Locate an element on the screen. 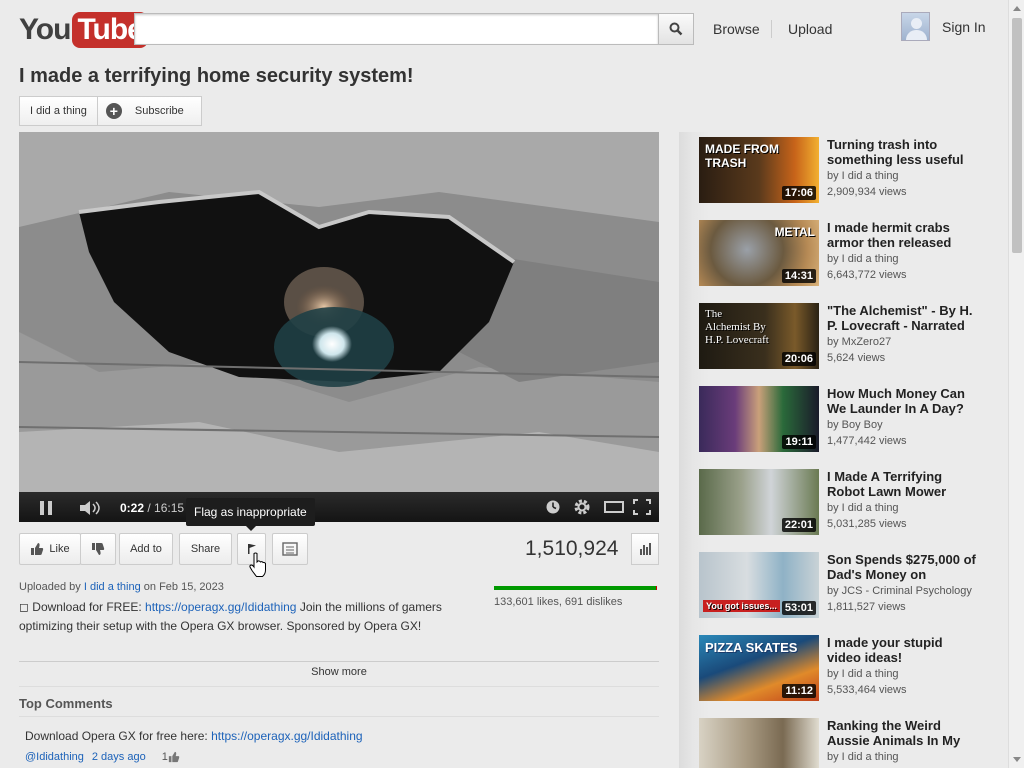  user-avatar-icon is located at coordinates (915, 26).